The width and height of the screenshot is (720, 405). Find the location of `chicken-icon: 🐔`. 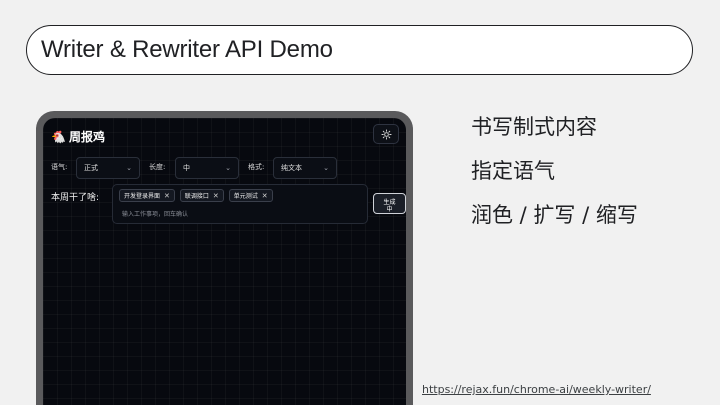

chicken-icon: 🐔 is located at coordinates (58, 136).